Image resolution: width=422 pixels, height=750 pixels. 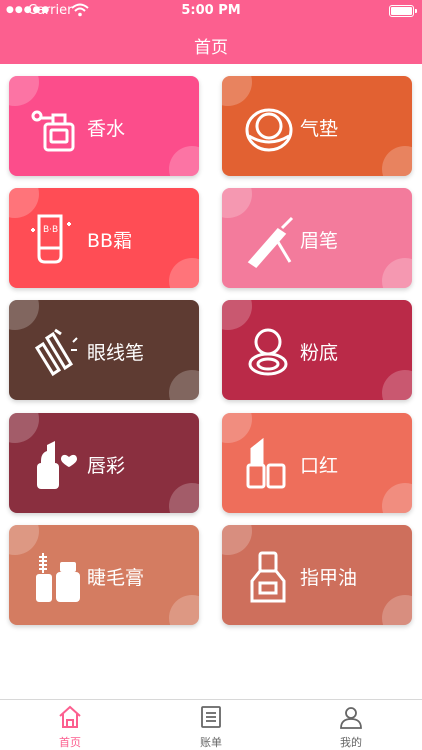 What do you see at coordinates (268, 352) in the screenshot?
I see `foundation-compact-icon` at bounding box center [268, 352].